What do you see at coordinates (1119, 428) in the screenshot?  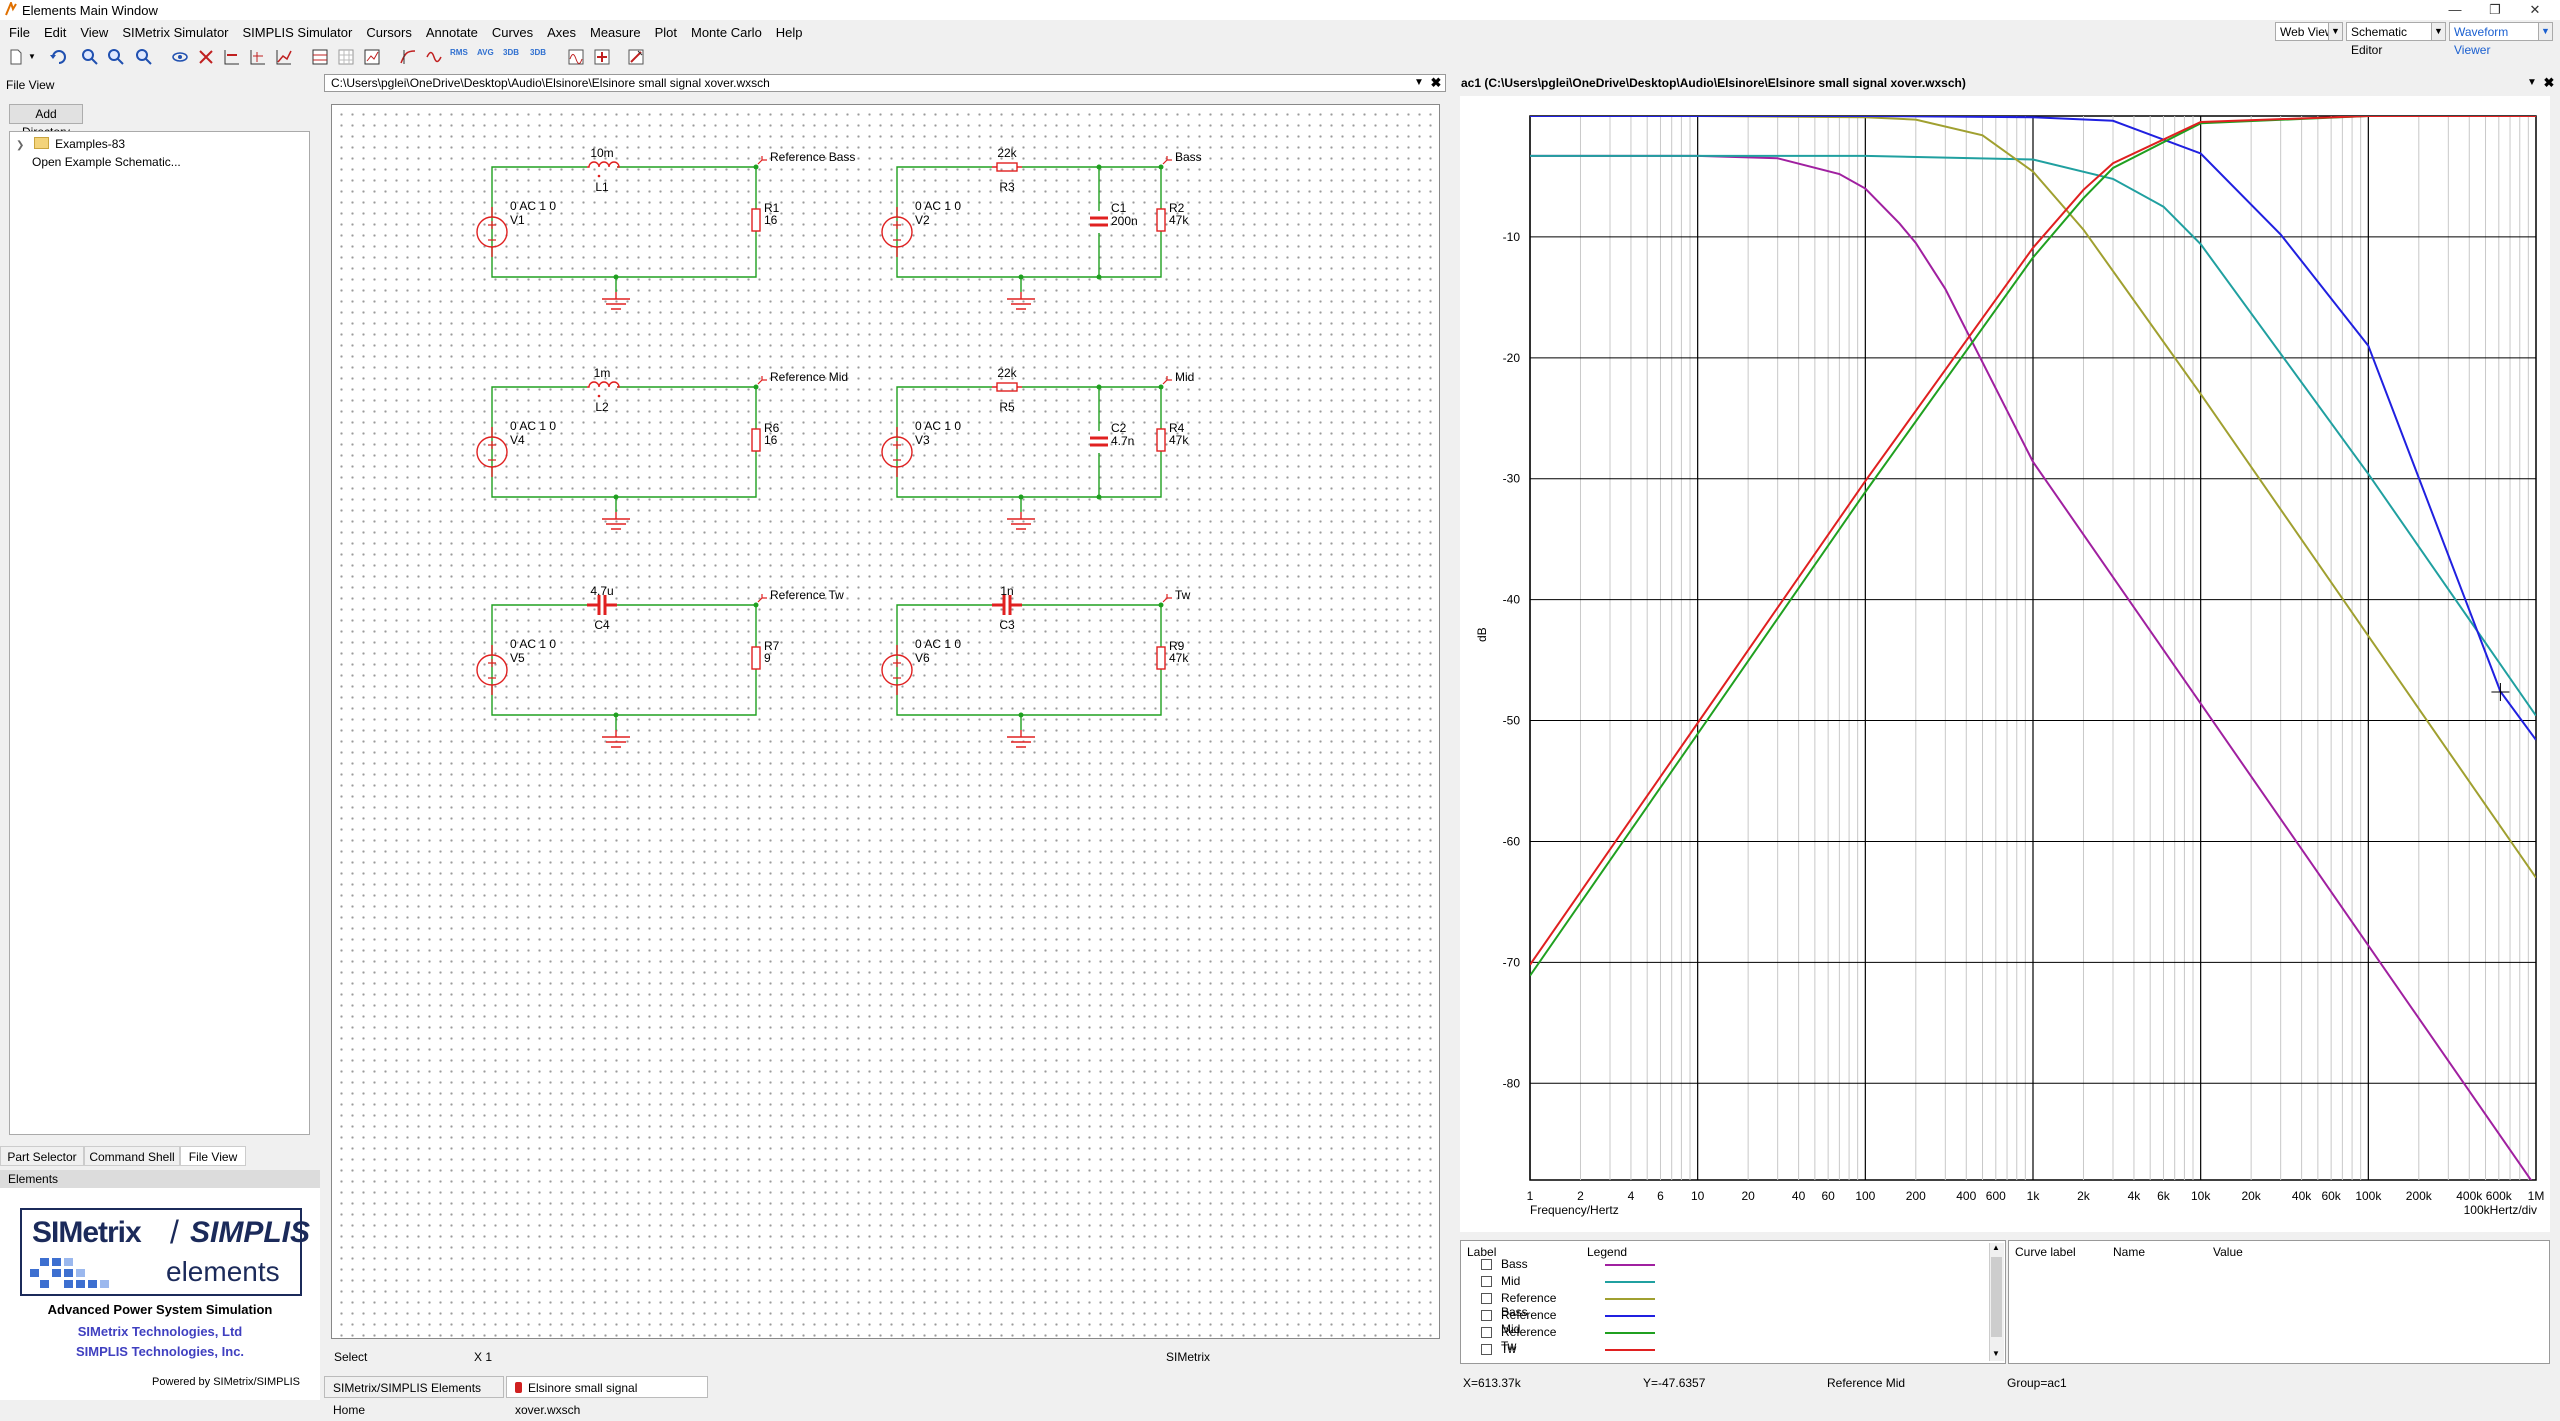 I see `cap-ref: C2` at bounding box center [1119, 428].